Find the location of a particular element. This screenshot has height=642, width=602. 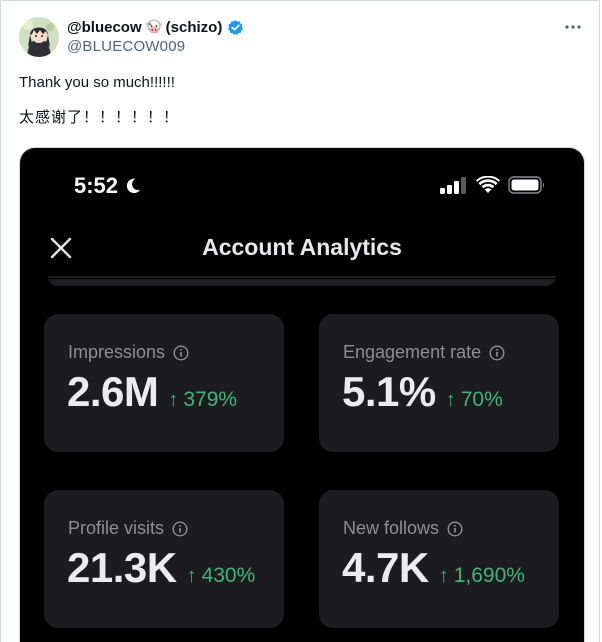

stat-label: Profile visits is located at coordinates (116, 528).